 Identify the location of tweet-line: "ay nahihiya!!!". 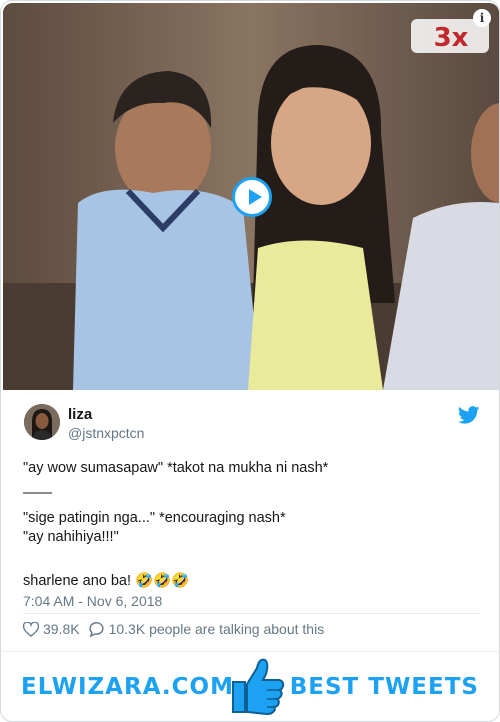
(71, 537).